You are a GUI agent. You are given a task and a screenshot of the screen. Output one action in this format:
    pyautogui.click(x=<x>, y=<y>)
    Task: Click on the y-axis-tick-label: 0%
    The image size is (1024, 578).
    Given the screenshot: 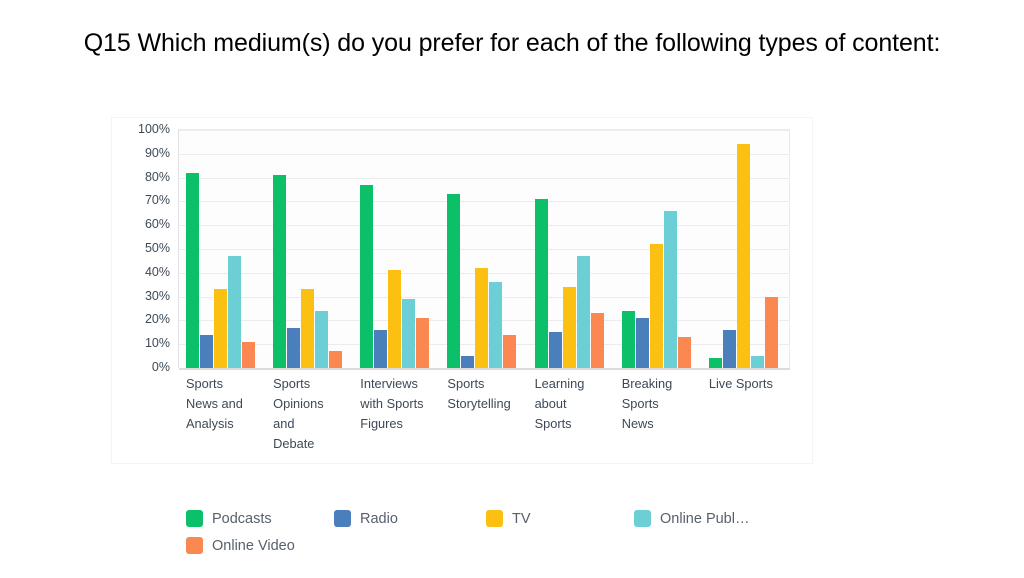 What is the action you would take?
    pyautogui.click(x=160, y=367)
    